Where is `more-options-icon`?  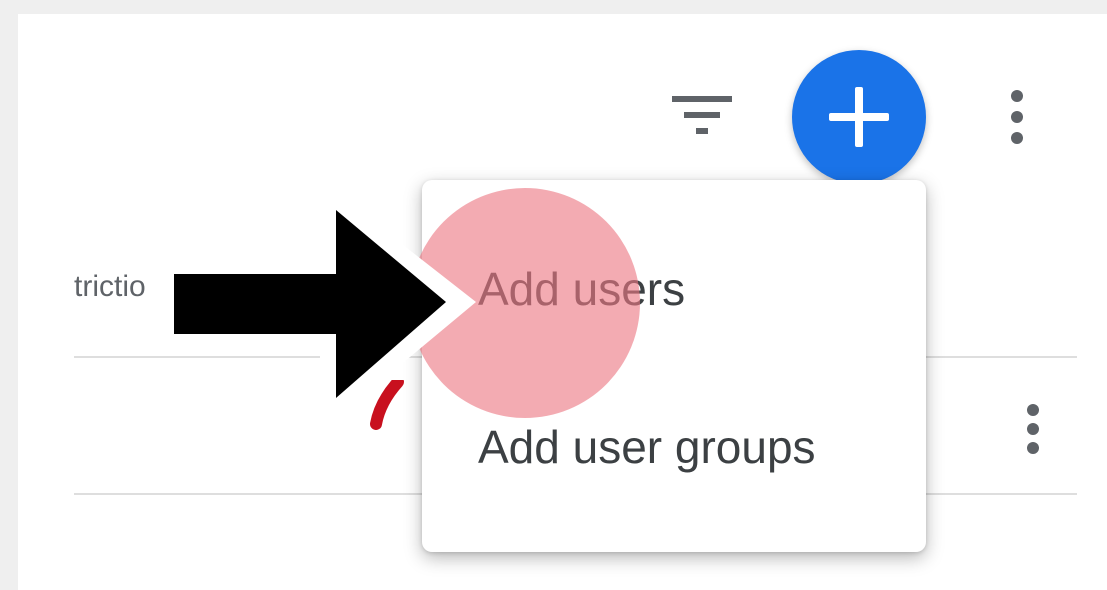 more-options-icon is located at coordinates (1017, 118).